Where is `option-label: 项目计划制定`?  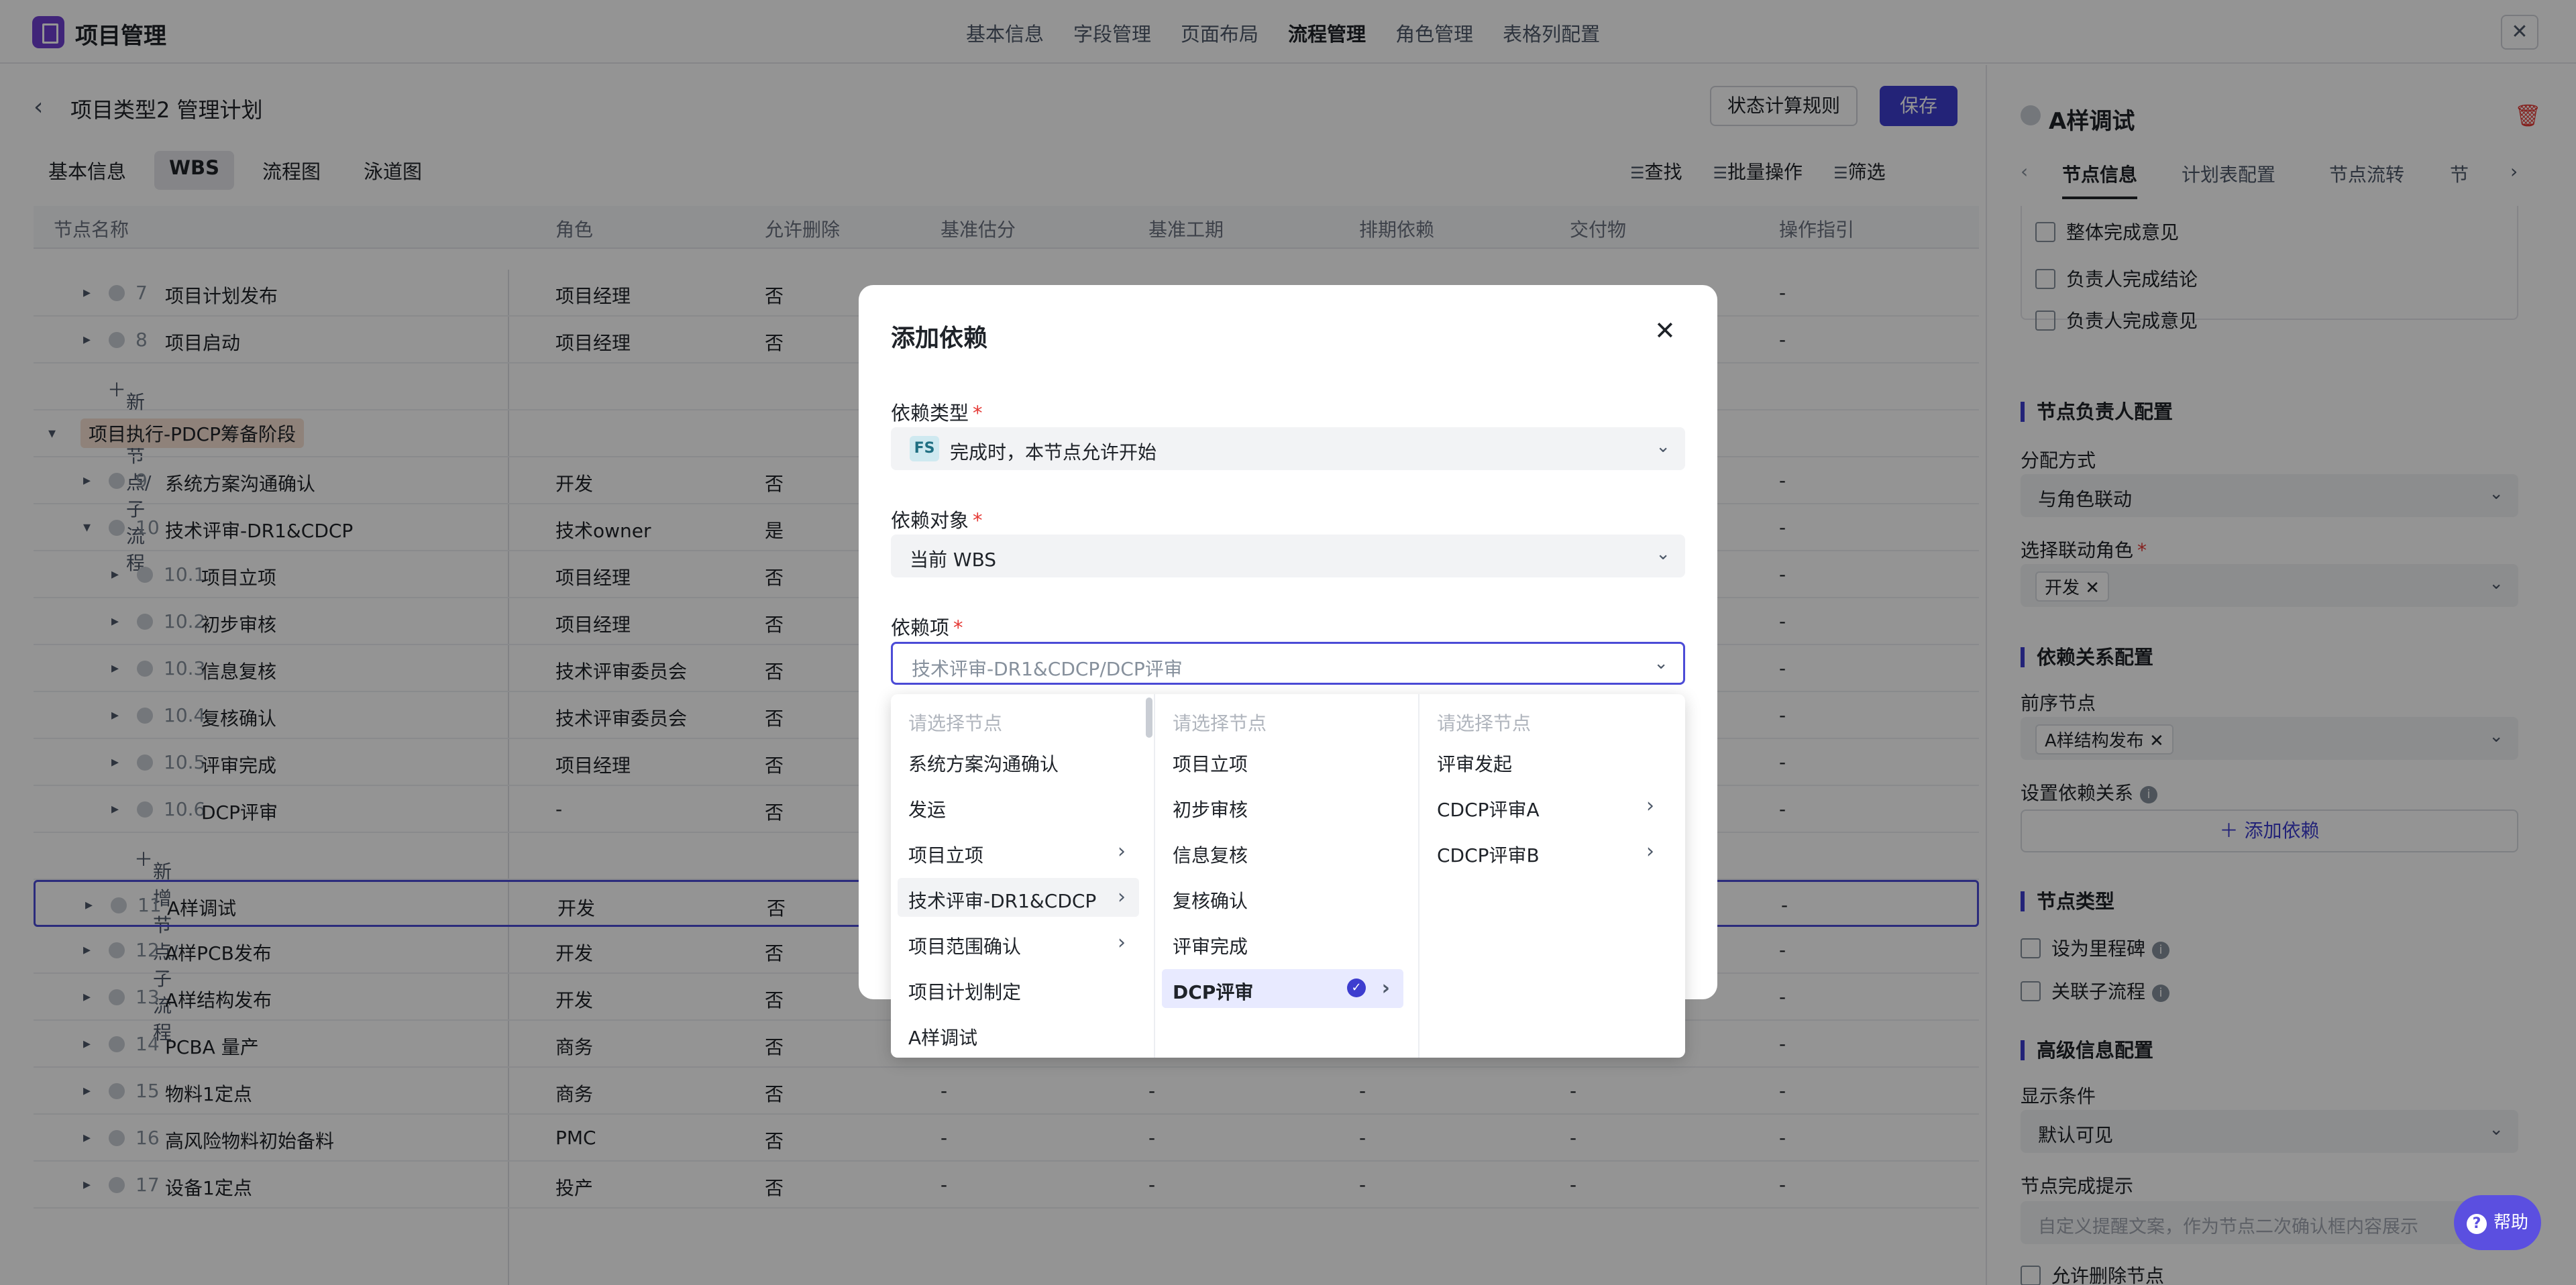
option-label: 项目计划制定 is located at coordinates (965, 992).